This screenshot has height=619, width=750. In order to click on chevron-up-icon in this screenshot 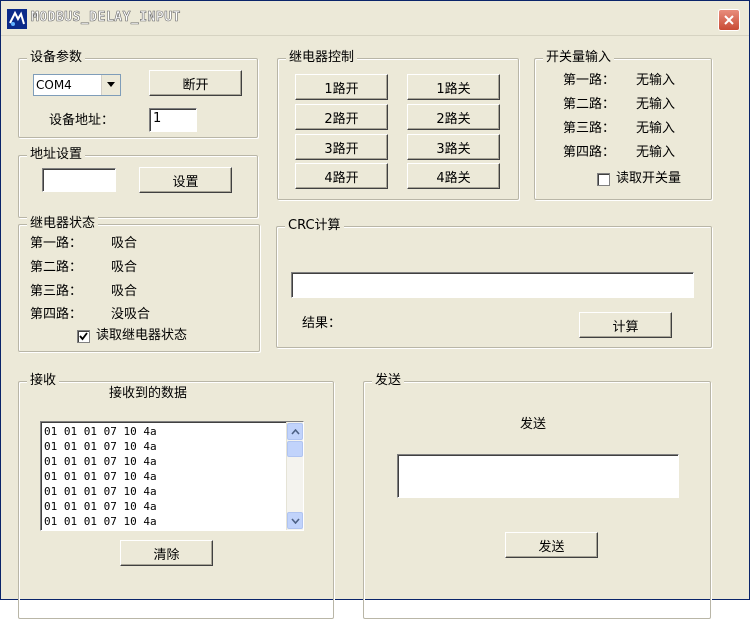, I will do `click(295, 431)`.